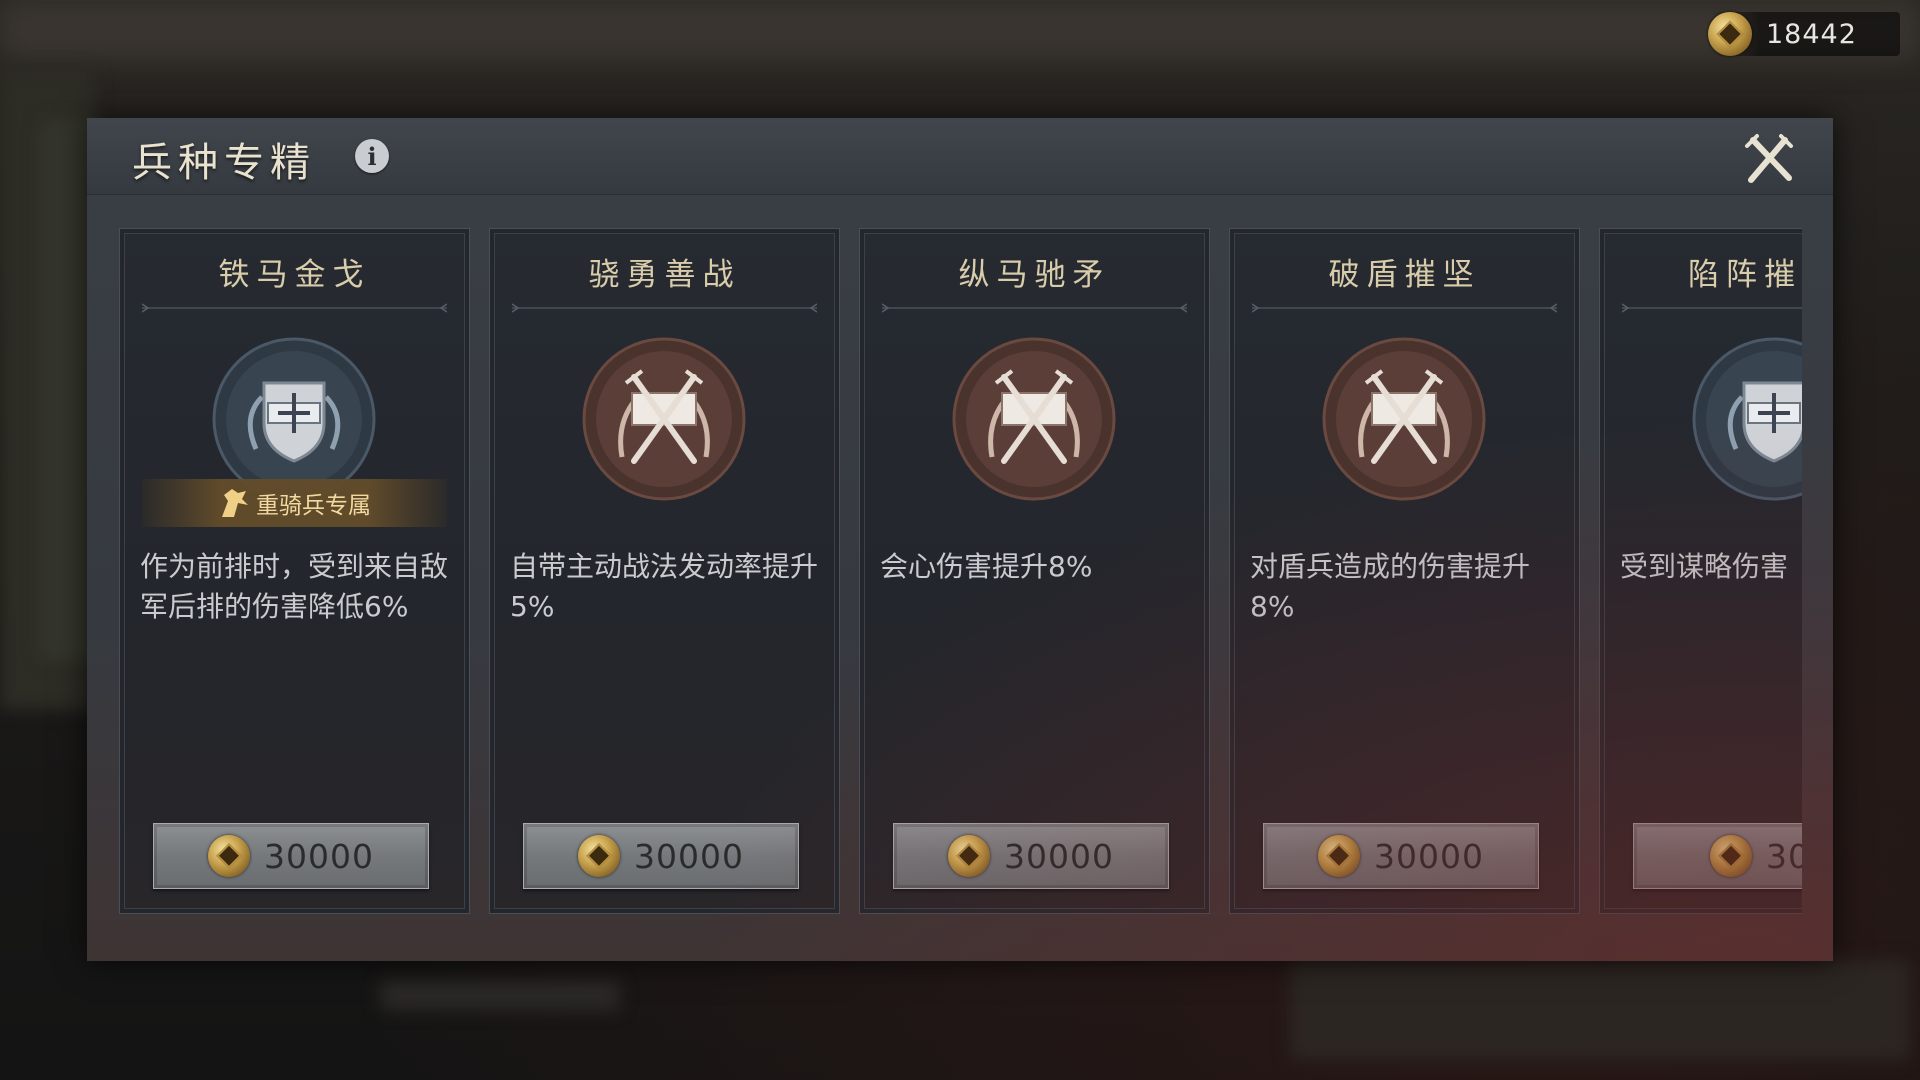 The width and height of the screenshot is (1920, 1080). I want to click on currency-display: 18442, so click(1804, 34).